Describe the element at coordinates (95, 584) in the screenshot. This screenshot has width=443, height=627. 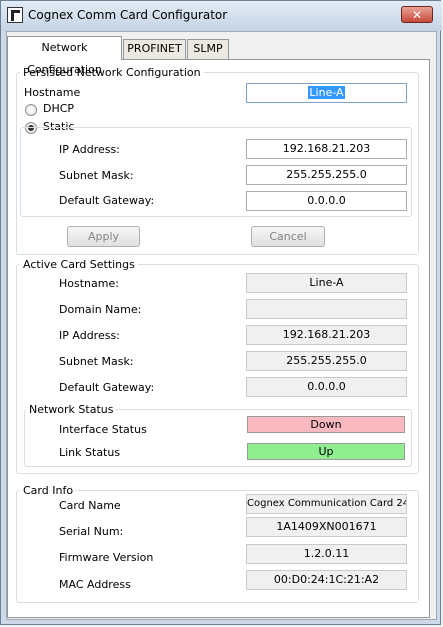
I see `mac-address-label: MAC Address` at that location.